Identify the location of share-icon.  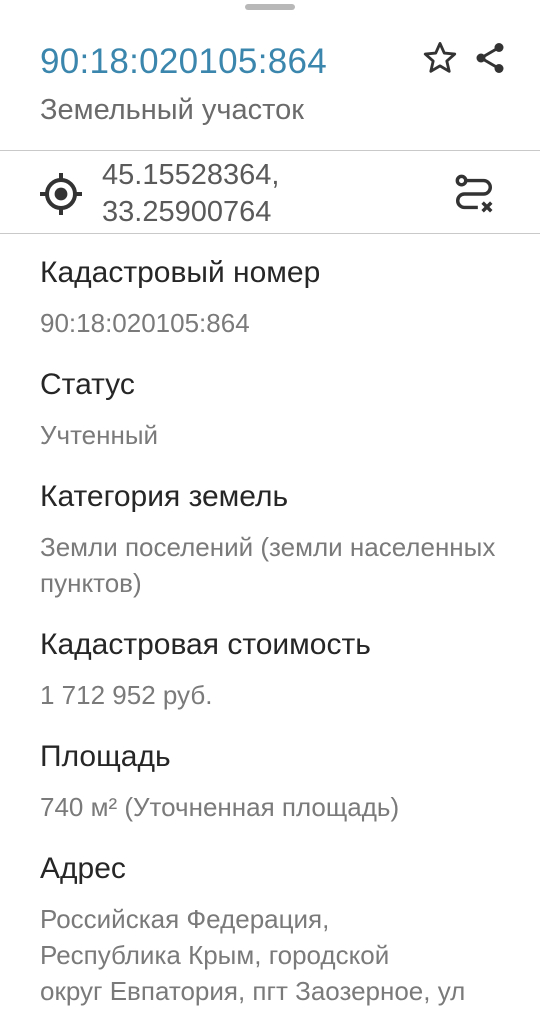
(490, 58).